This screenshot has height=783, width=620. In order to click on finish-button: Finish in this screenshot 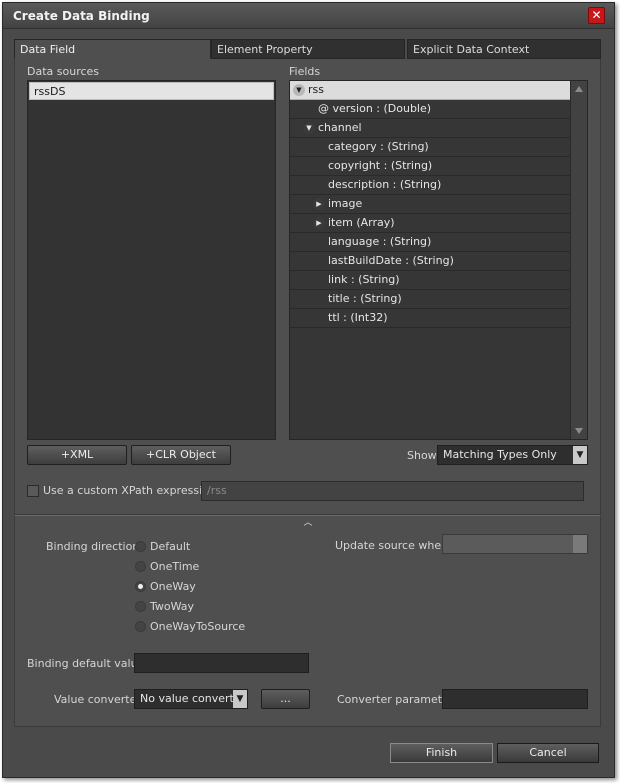, I will do `click(441, 753)`.